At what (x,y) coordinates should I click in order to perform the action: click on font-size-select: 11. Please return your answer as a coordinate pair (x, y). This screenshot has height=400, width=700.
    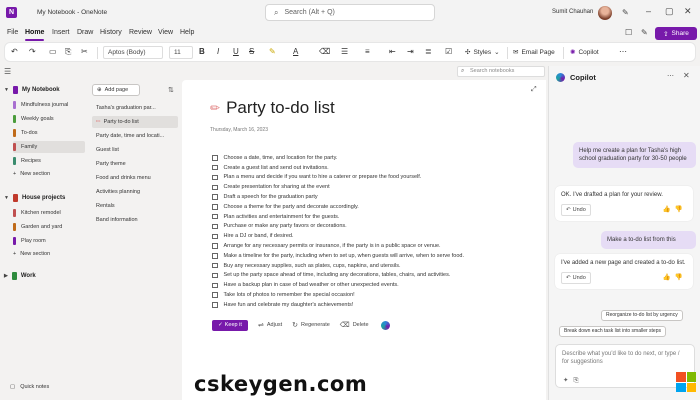
    Looking at the image, I should click on (181, 52).